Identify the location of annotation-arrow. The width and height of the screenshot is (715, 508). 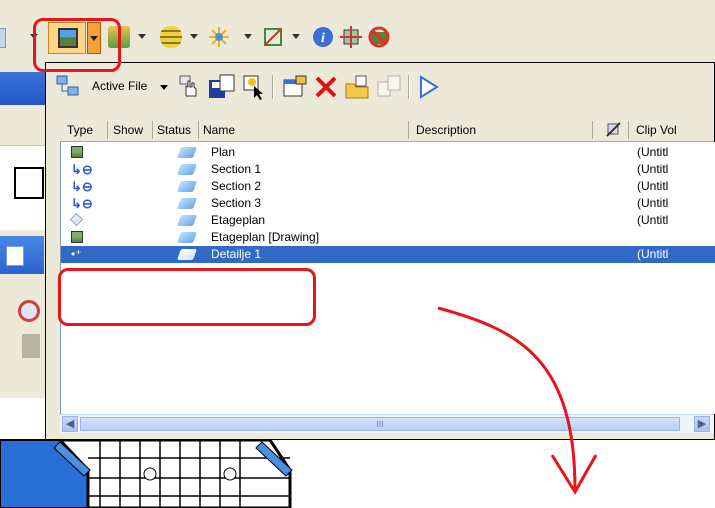
(517, 400).